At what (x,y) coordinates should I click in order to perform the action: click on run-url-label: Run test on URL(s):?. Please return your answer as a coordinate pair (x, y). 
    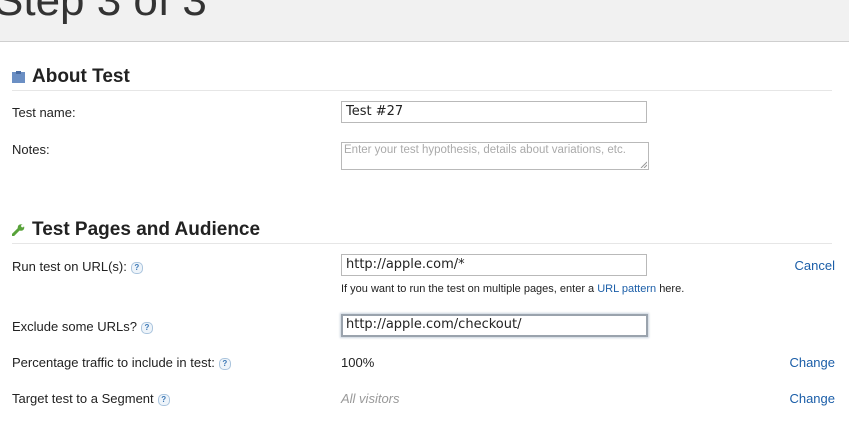
    Looking at the image, I should click on (77, 266).